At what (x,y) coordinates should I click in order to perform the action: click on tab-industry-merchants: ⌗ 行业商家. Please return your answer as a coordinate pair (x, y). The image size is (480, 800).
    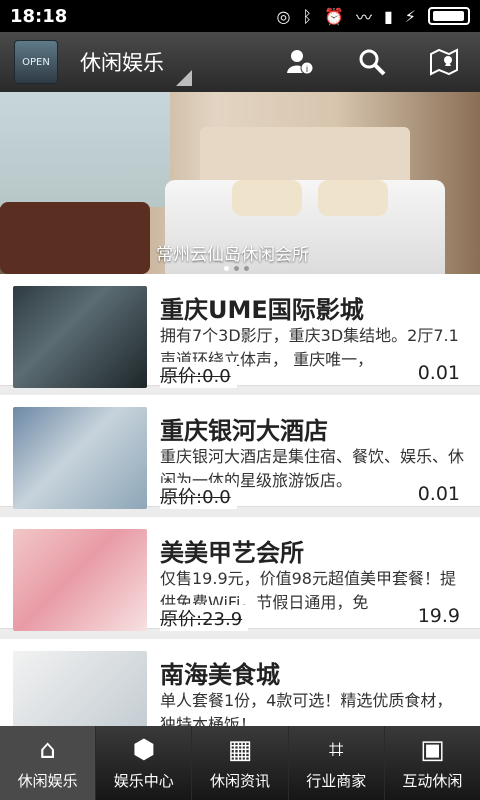
    Looking at the image, I should click on (335, 763).